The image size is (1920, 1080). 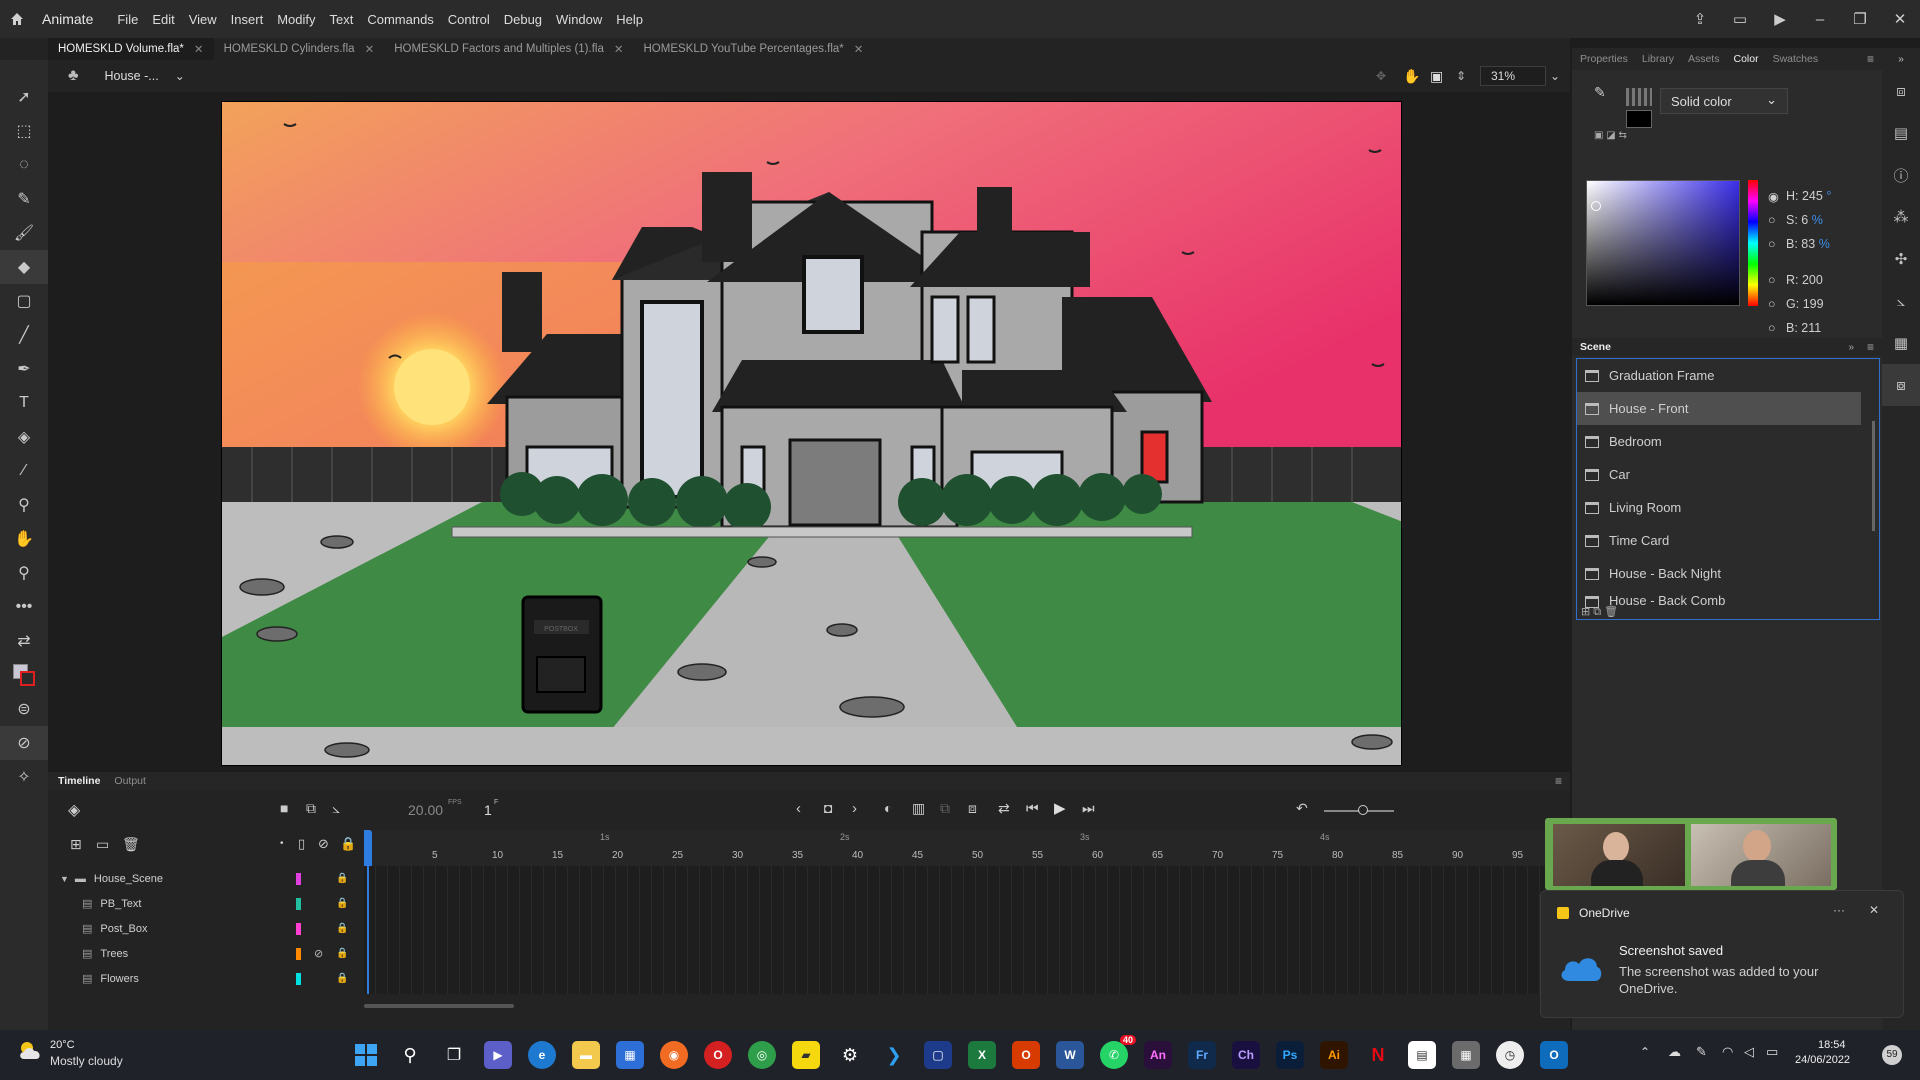 What do you see at coordinates (1060, 808) in the screenshot?
I see `play-icon: ▶` at bounding box center [1060, 808].